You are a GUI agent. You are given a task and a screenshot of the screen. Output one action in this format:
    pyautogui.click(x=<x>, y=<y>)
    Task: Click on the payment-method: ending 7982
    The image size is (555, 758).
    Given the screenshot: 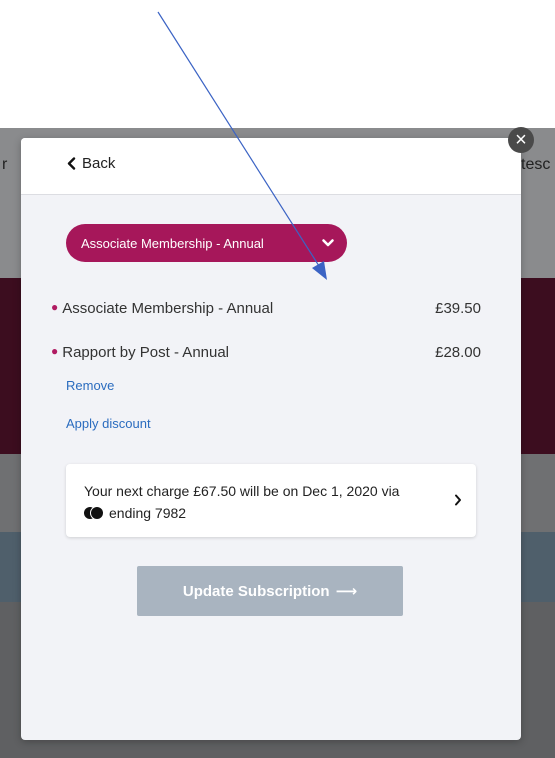 What is the action you would take?
    pyautogui.click(x=271, y=513)
    